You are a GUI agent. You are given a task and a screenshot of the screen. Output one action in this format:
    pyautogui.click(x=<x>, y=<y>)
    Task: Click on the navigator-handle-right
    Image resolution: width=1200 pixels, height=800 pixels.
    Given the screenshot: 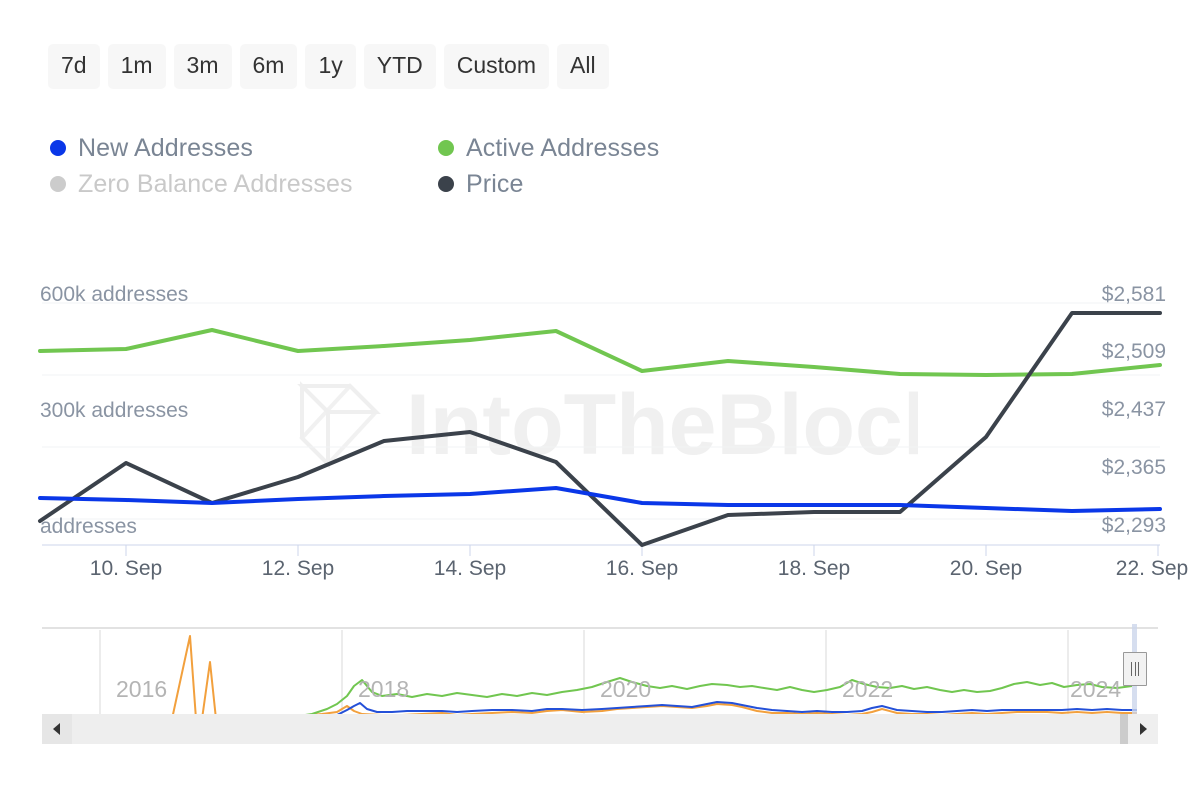 What is the action you would take?
    pyautogui.click(x=1135, y=669)
    